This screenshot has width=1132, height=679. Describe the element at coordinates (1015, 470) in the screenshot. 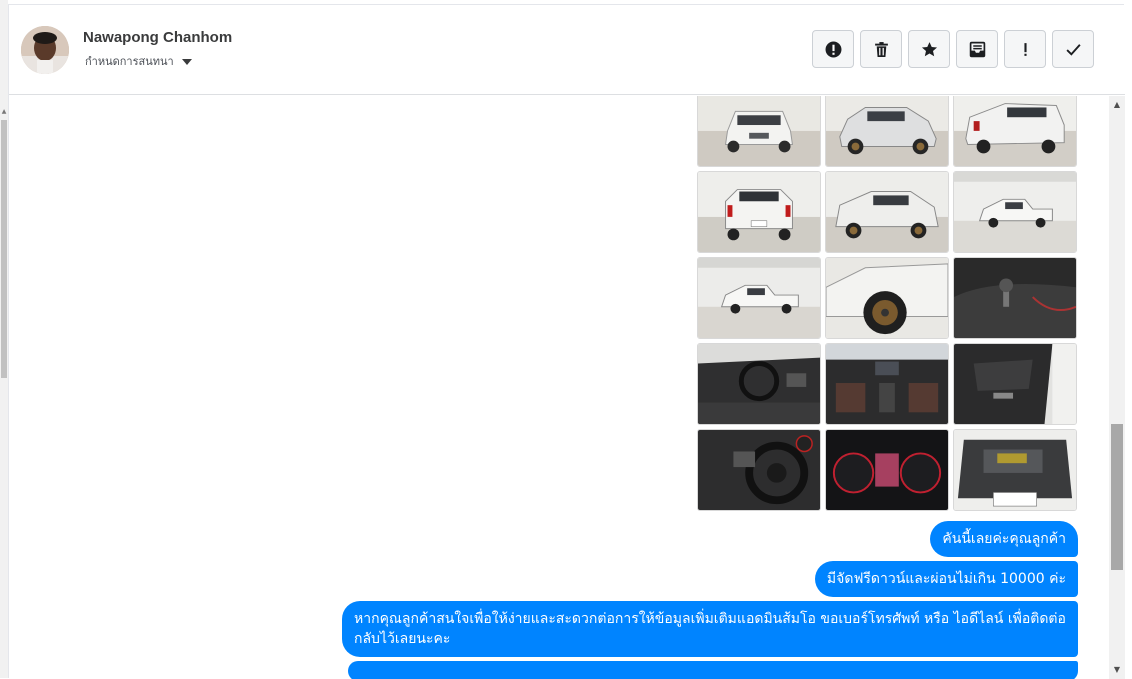

I see `photo-engine-bay` at that location.